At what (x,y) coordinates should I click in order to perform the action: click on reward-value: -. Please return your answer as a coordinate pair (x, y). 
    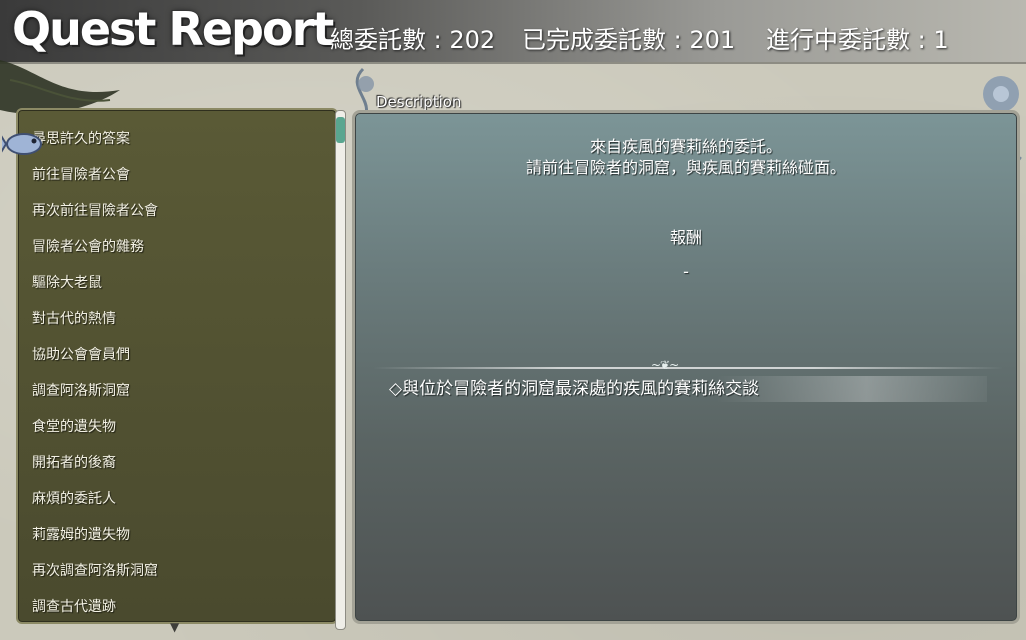
    Looking at the image, I should click on (686, 271).